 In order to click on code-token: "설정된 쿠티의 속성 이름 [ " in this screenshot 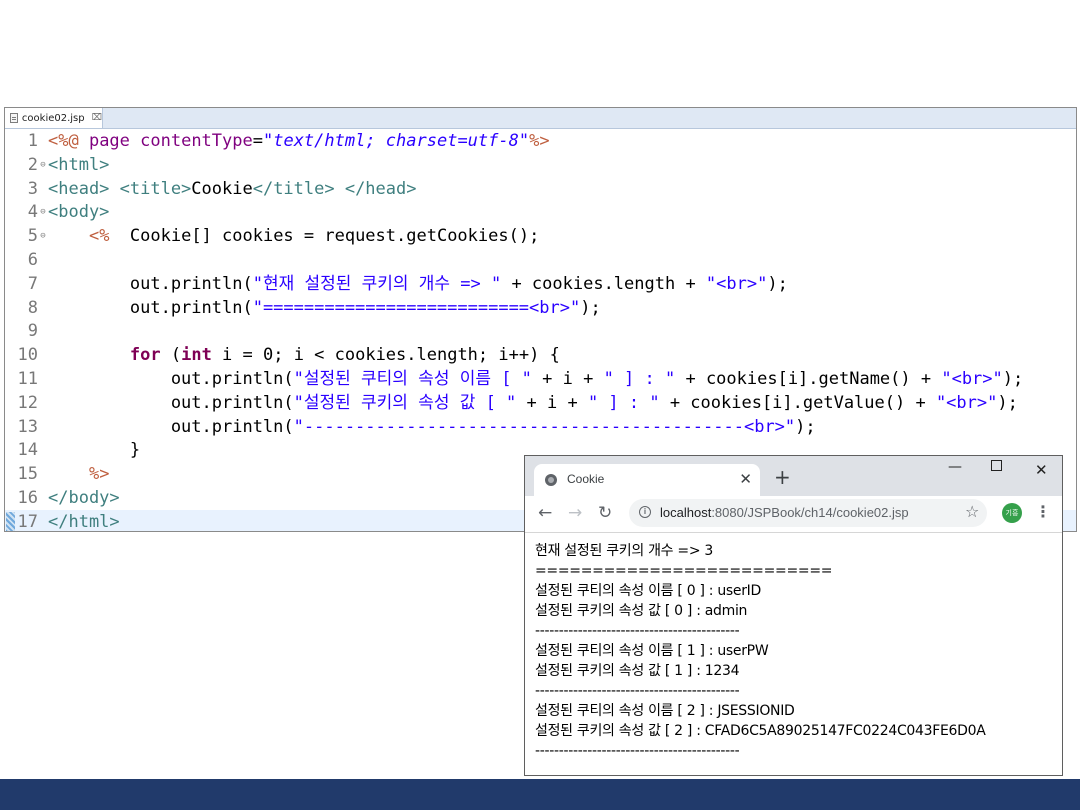, I will do `click(412, 379)`.